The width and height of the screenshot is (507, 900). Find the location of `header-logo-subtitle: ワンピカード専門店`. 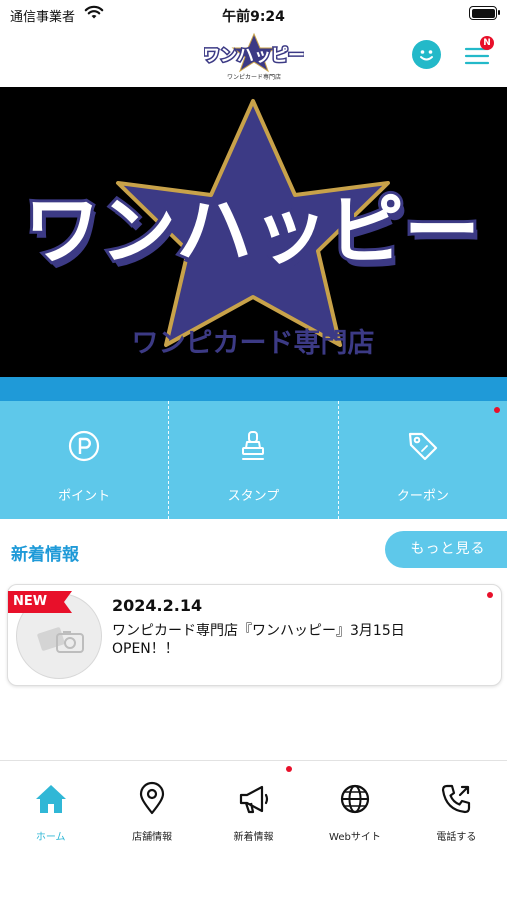

header-logo-subtitle: ワンピカード専門店 is located at coordinates (253, 77).